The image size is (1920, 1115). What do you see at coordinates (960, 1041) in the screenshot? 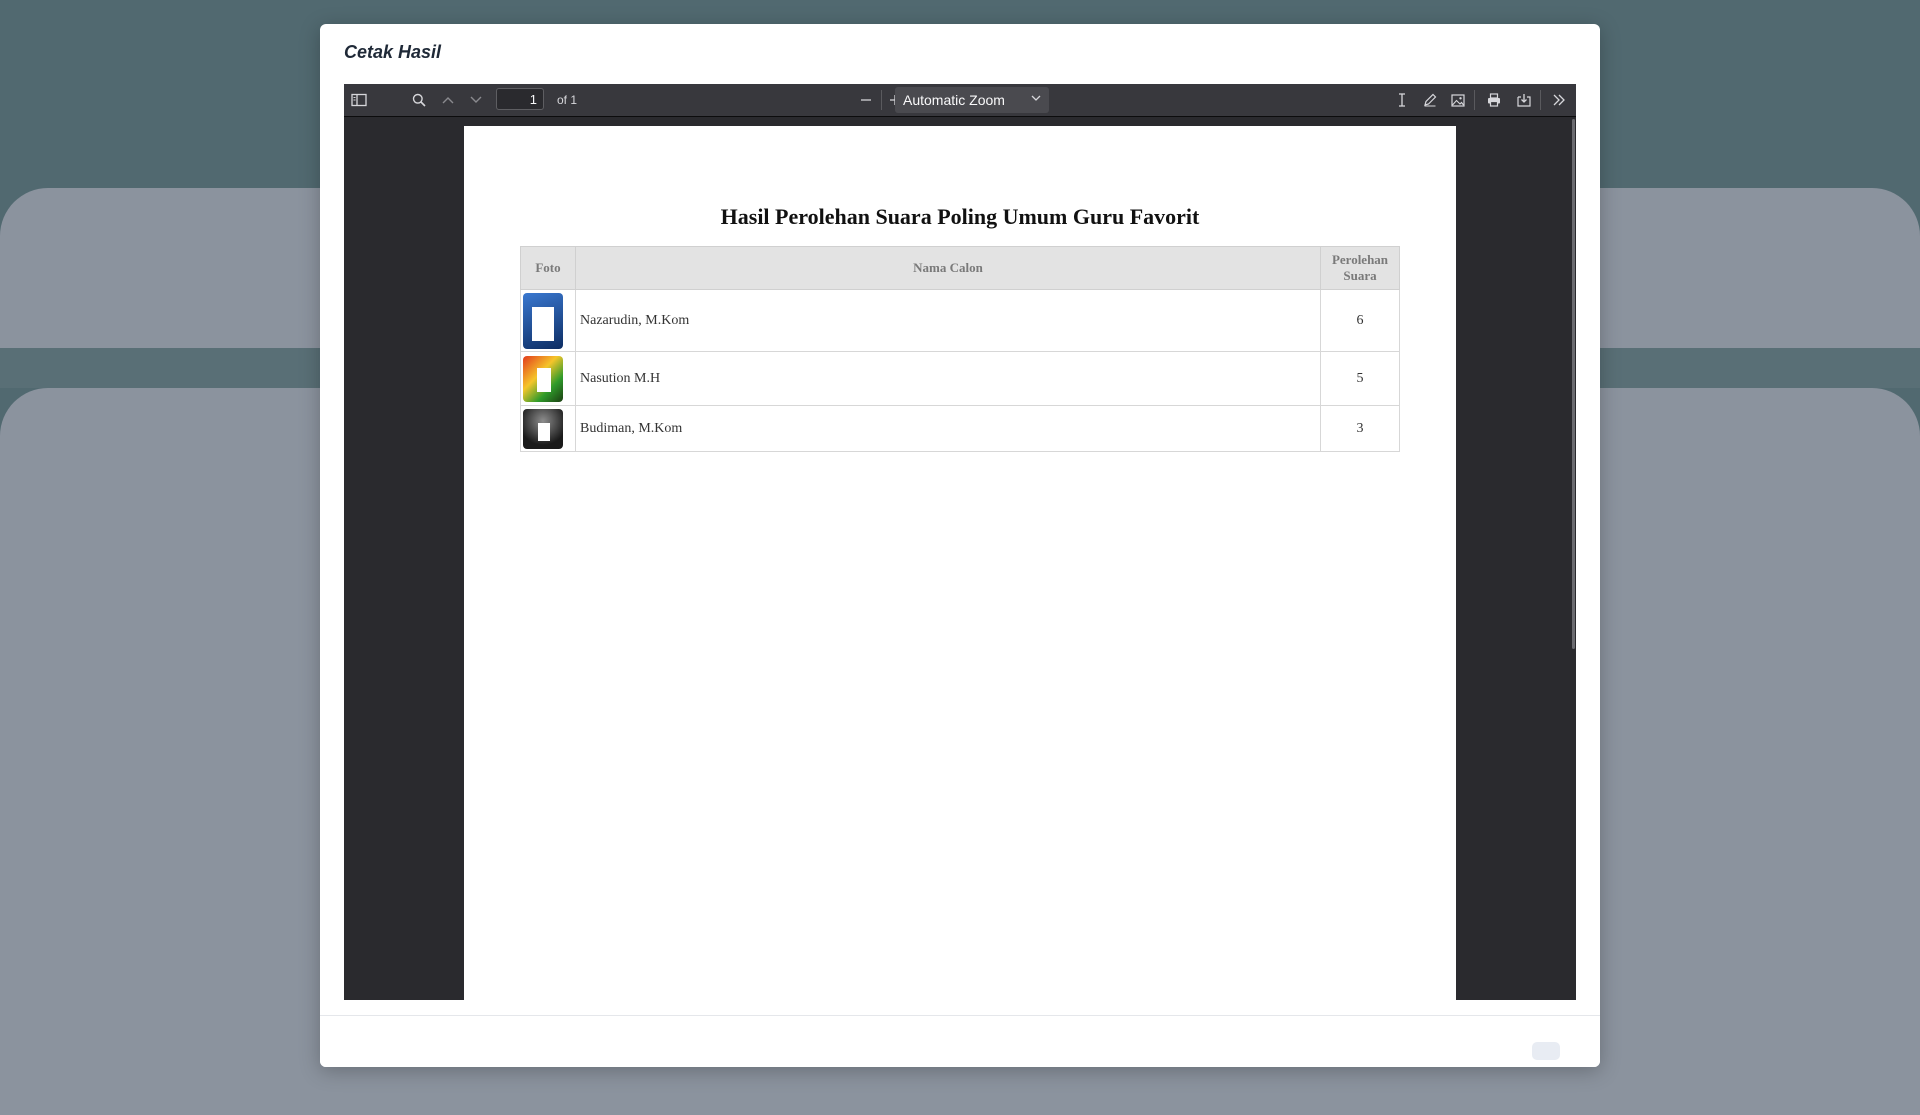
I see `modal-footer` at bounding box center [960, 1041].